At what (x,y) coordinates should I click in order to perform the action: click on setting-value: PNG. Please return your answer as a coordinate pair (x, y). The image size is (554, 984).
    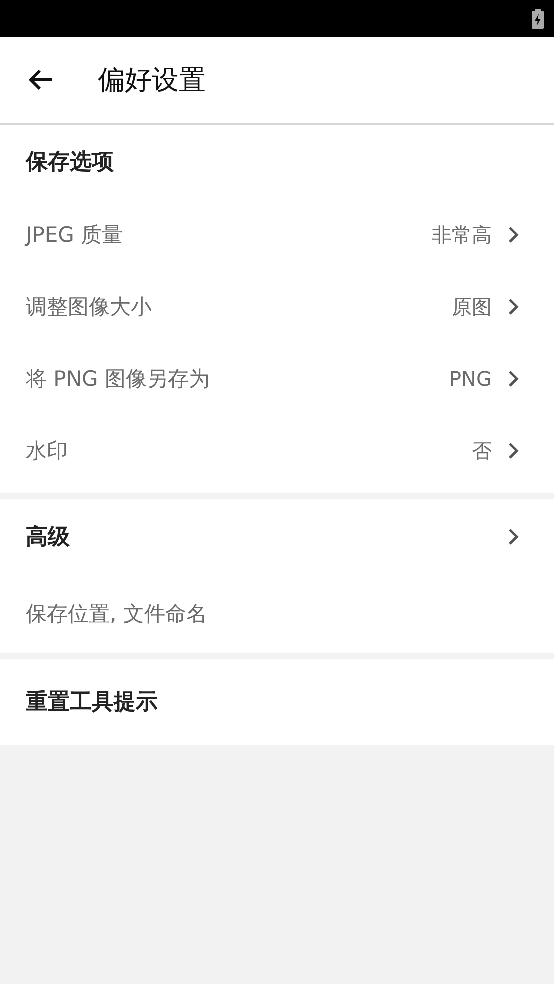
    Looking at the image, I should click on (470, 379).